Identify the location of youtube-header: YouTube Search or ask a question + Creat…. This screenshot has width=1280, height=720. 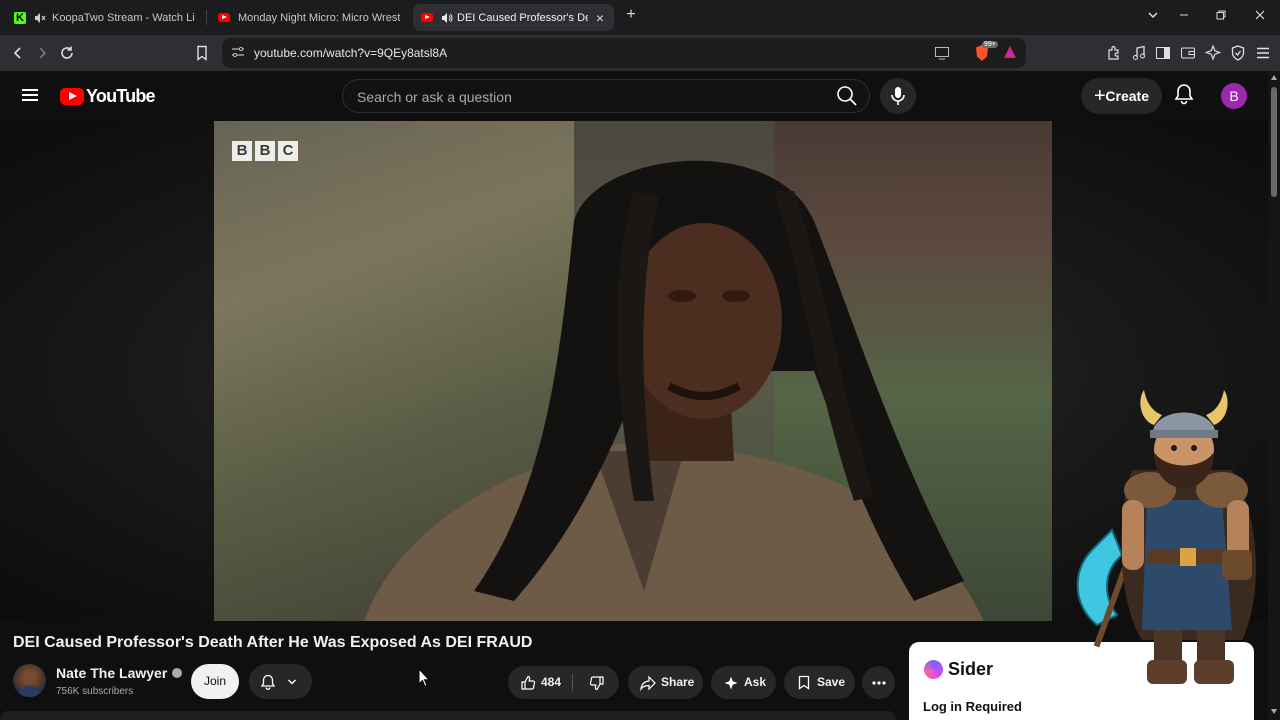
(634, 96).